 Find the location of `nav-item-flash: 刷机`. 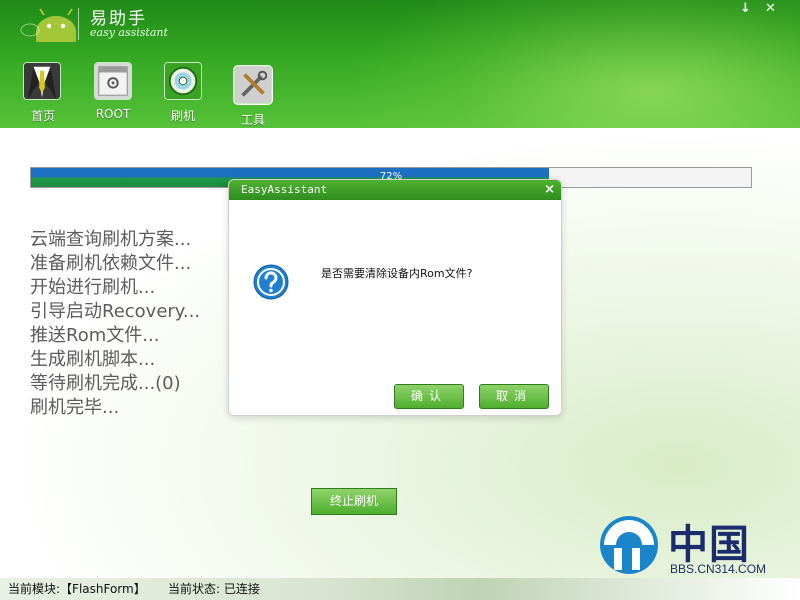

nav-item-flash: 刷机 is located at coordinates (183, 93).